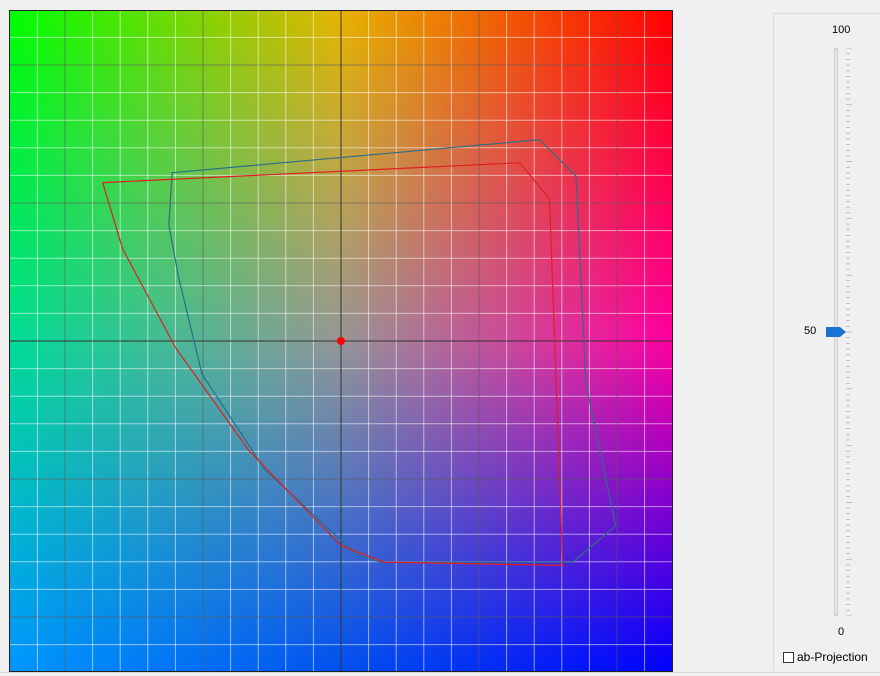  I want to click on ab-projection-toggle: ab-Projection, so click(825, 657).